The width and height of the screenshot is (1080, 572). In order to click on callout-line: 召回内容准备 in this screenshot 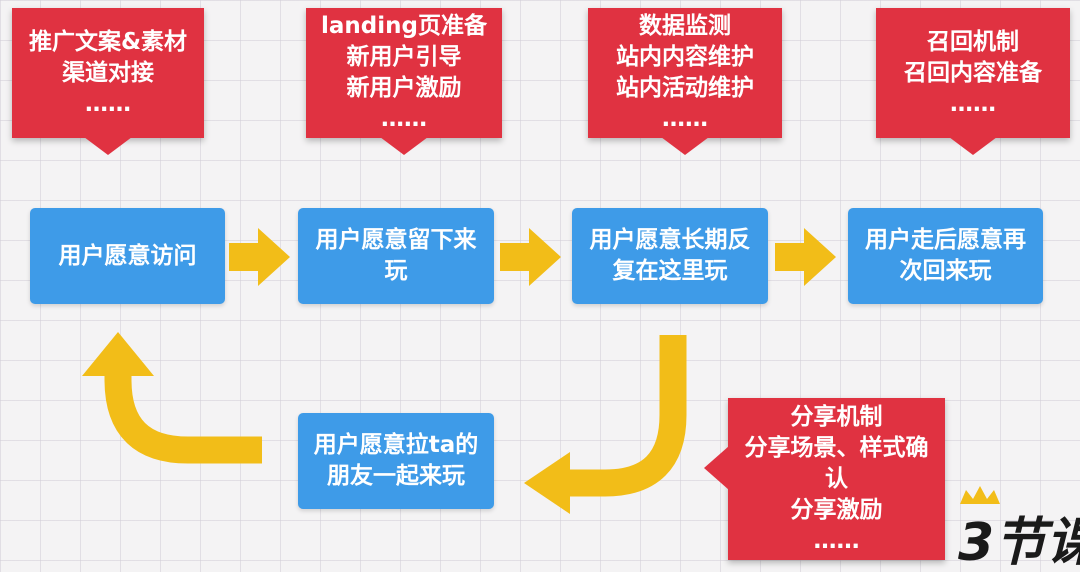, I will do `click(973, 72)`.